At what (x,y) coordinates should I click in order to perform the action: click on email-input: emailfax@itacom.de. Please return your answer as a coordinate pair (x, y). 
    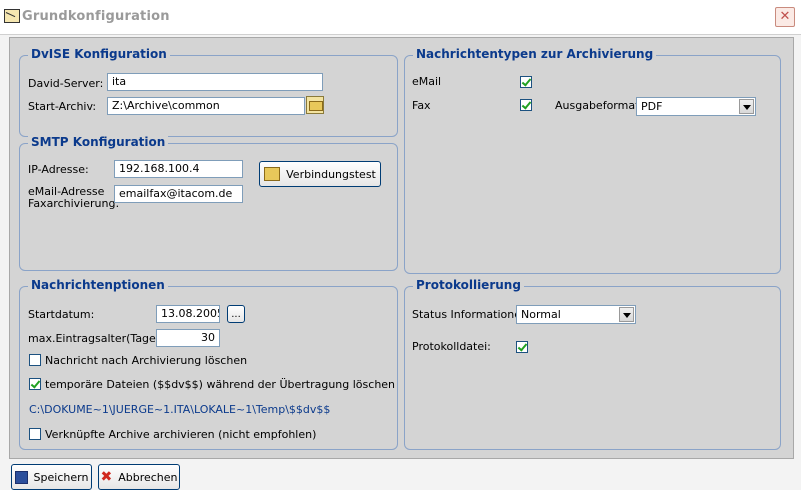
    Looking at the image, I should click on (178, 194).